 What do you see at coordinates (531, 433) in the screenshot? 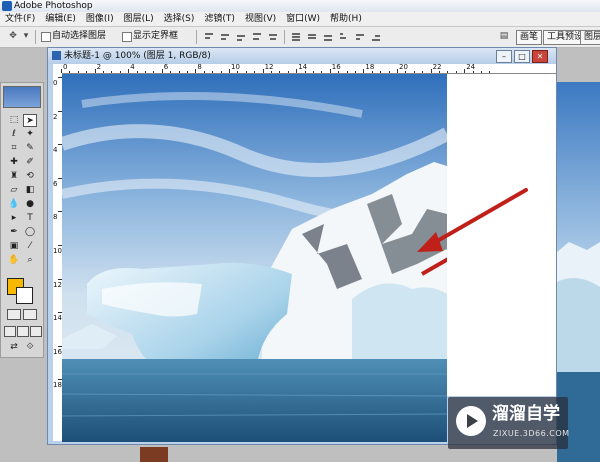
I see `watermark-url: ZIXUE.3D66.COM` at bounding box center [531, 433].